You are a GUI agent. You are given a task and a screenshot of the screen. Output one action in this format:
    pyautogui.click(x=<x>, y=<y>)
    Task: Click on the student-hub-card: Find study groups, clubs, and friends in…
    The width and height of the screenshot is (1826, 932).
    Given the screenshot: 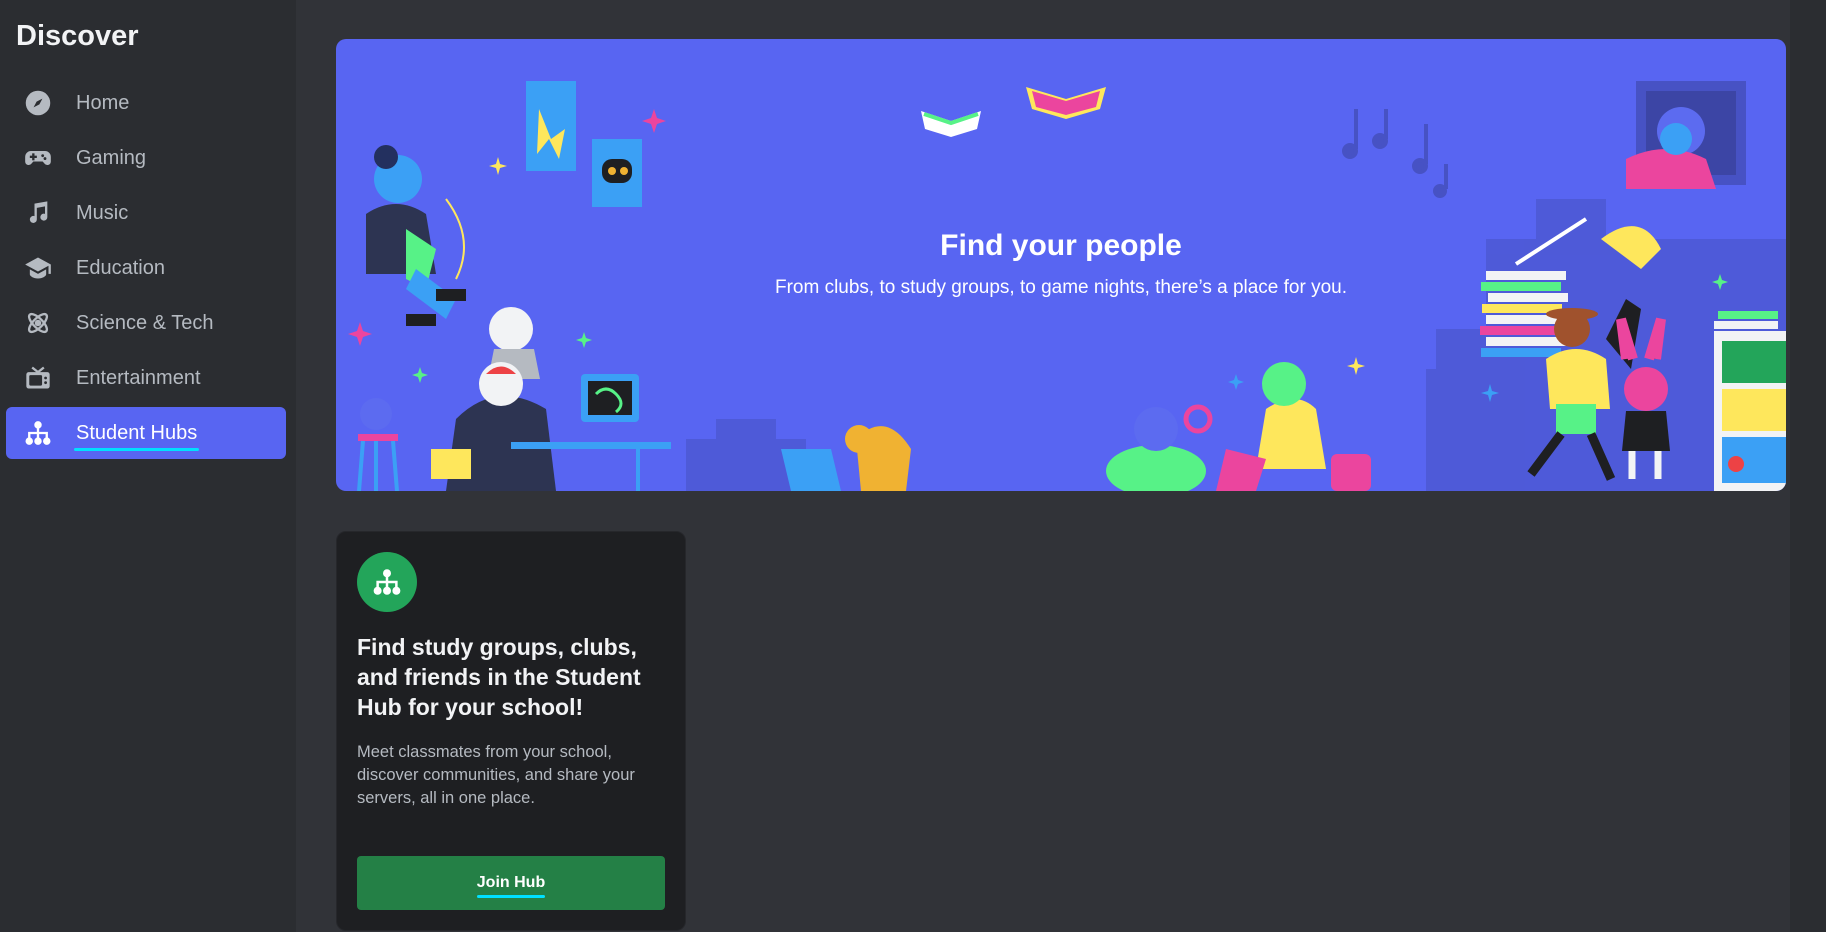 What is the action you would take?
    pyautogui.click(x=511, y=731)
    